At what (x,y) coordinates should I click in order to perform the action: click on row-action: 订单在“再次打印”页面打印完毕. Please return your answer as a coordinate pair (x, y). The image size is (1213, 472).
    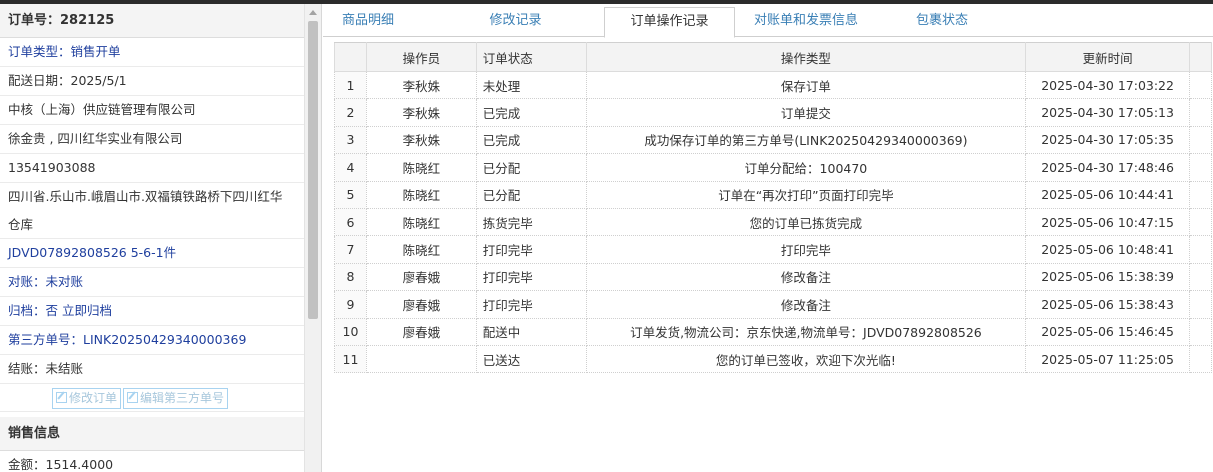
    Looking at the image, I should click on (806, 195).